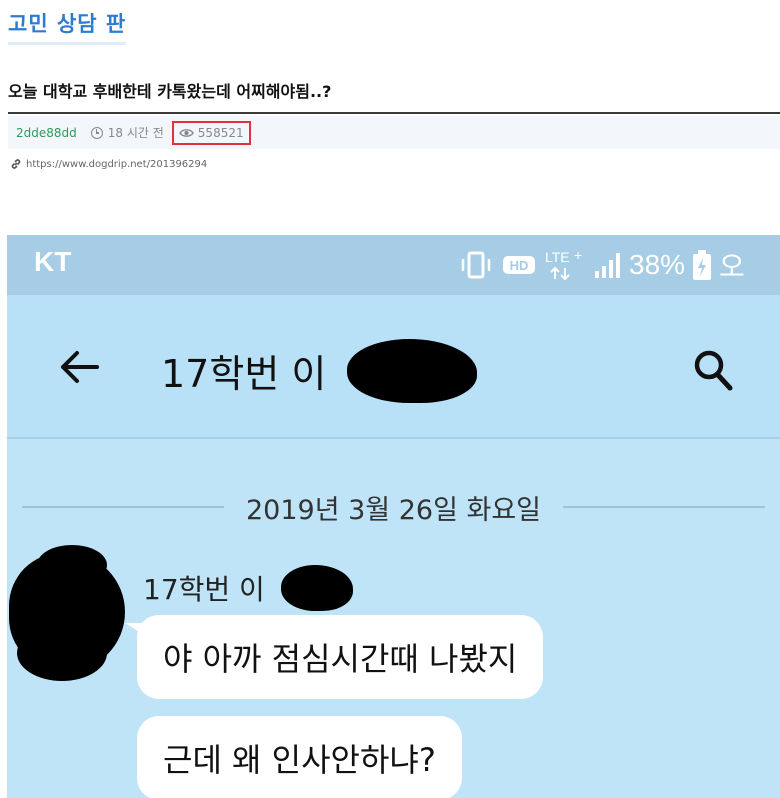  What do you see at coordinates (170, 91) in the screenshot?
I see `post-title: 오늘 대학교 후배한테 카톡왔는데 어찌해야됨..?` at bounding box center [170, 91].